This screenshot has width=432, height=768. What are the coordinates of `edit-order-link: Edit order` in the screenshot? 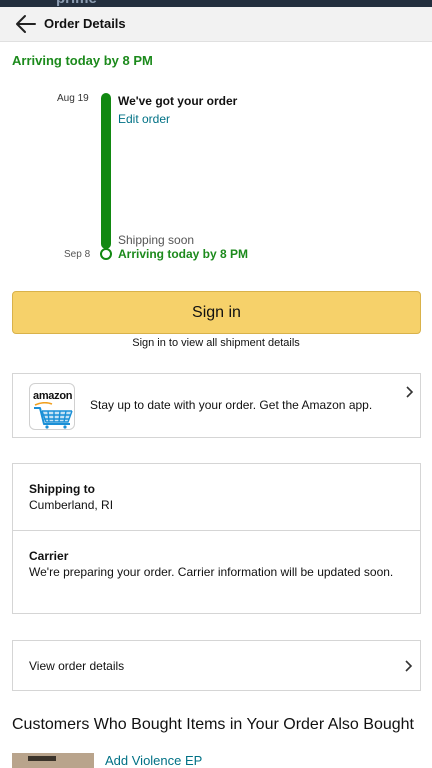 It's located at (144, 119).